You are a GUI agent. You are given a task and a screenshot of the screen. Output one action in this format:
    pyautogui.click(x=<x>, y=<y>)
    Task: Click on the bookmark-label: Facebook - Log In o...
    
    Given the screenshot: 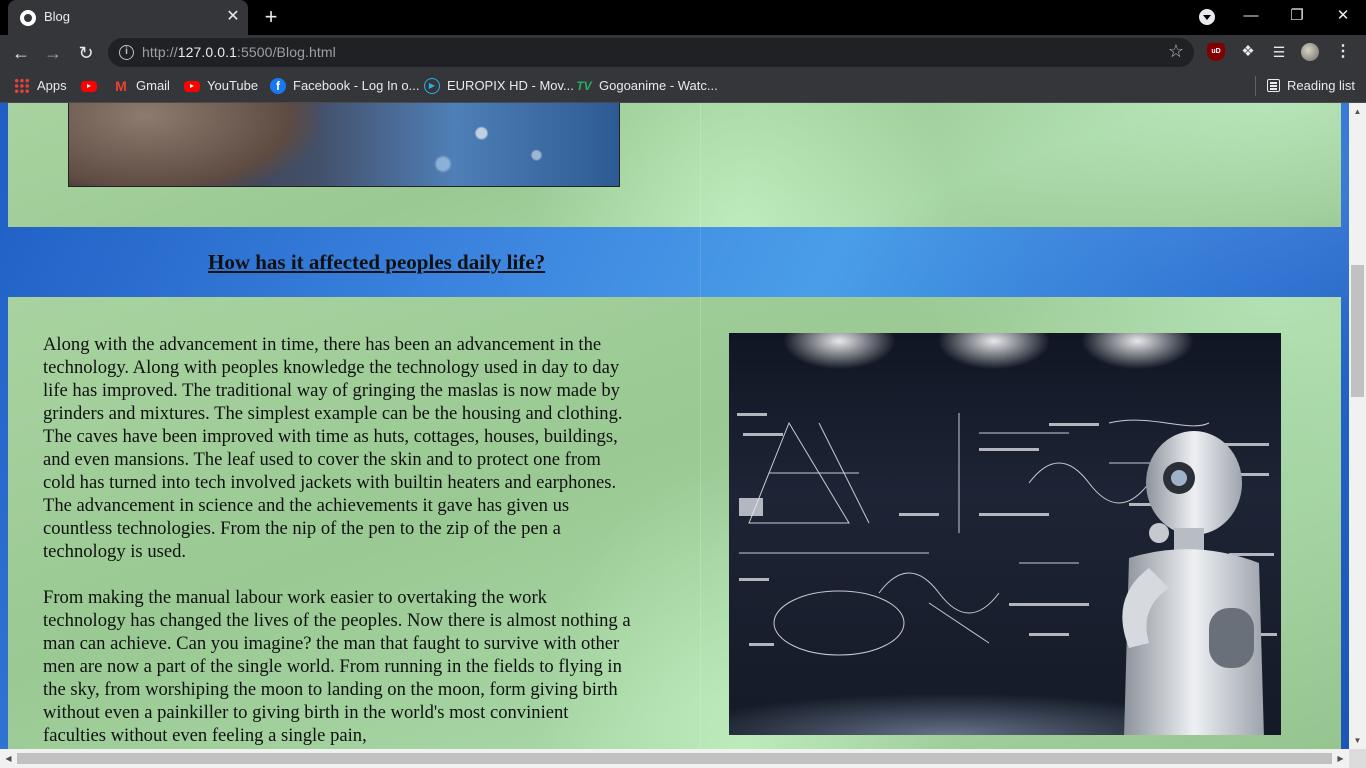 What is the action you would take?
    pyautogui.click(x=356, y=85)
    